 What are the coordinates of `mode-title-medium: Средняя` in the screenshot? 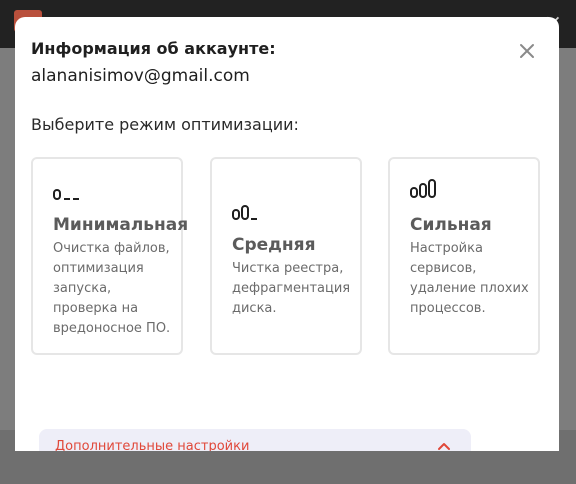 It's located at (274, 245).